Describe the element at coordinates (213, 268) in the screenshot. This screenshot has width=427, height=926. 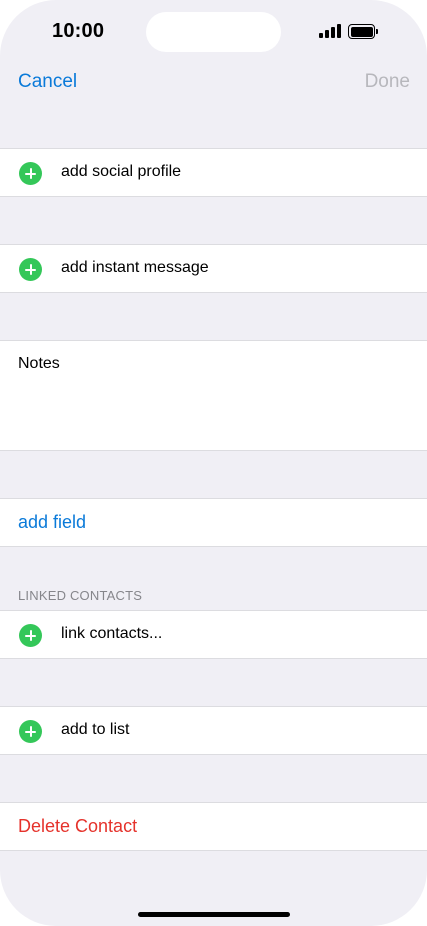
I see `add-instant-message-row: add instant message` at that location.